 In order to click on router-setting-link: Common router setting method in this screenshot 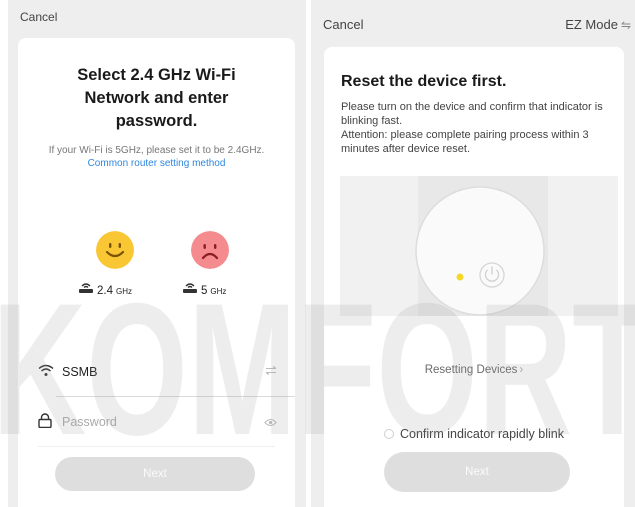, I will do `click(157, 163)`.